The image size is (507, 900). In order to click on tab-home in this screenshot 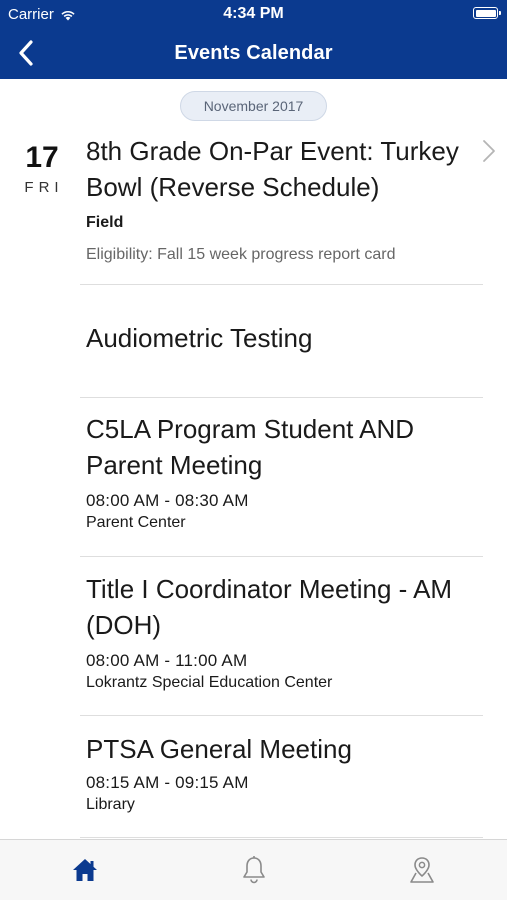, I will do `click(85, 870)`.